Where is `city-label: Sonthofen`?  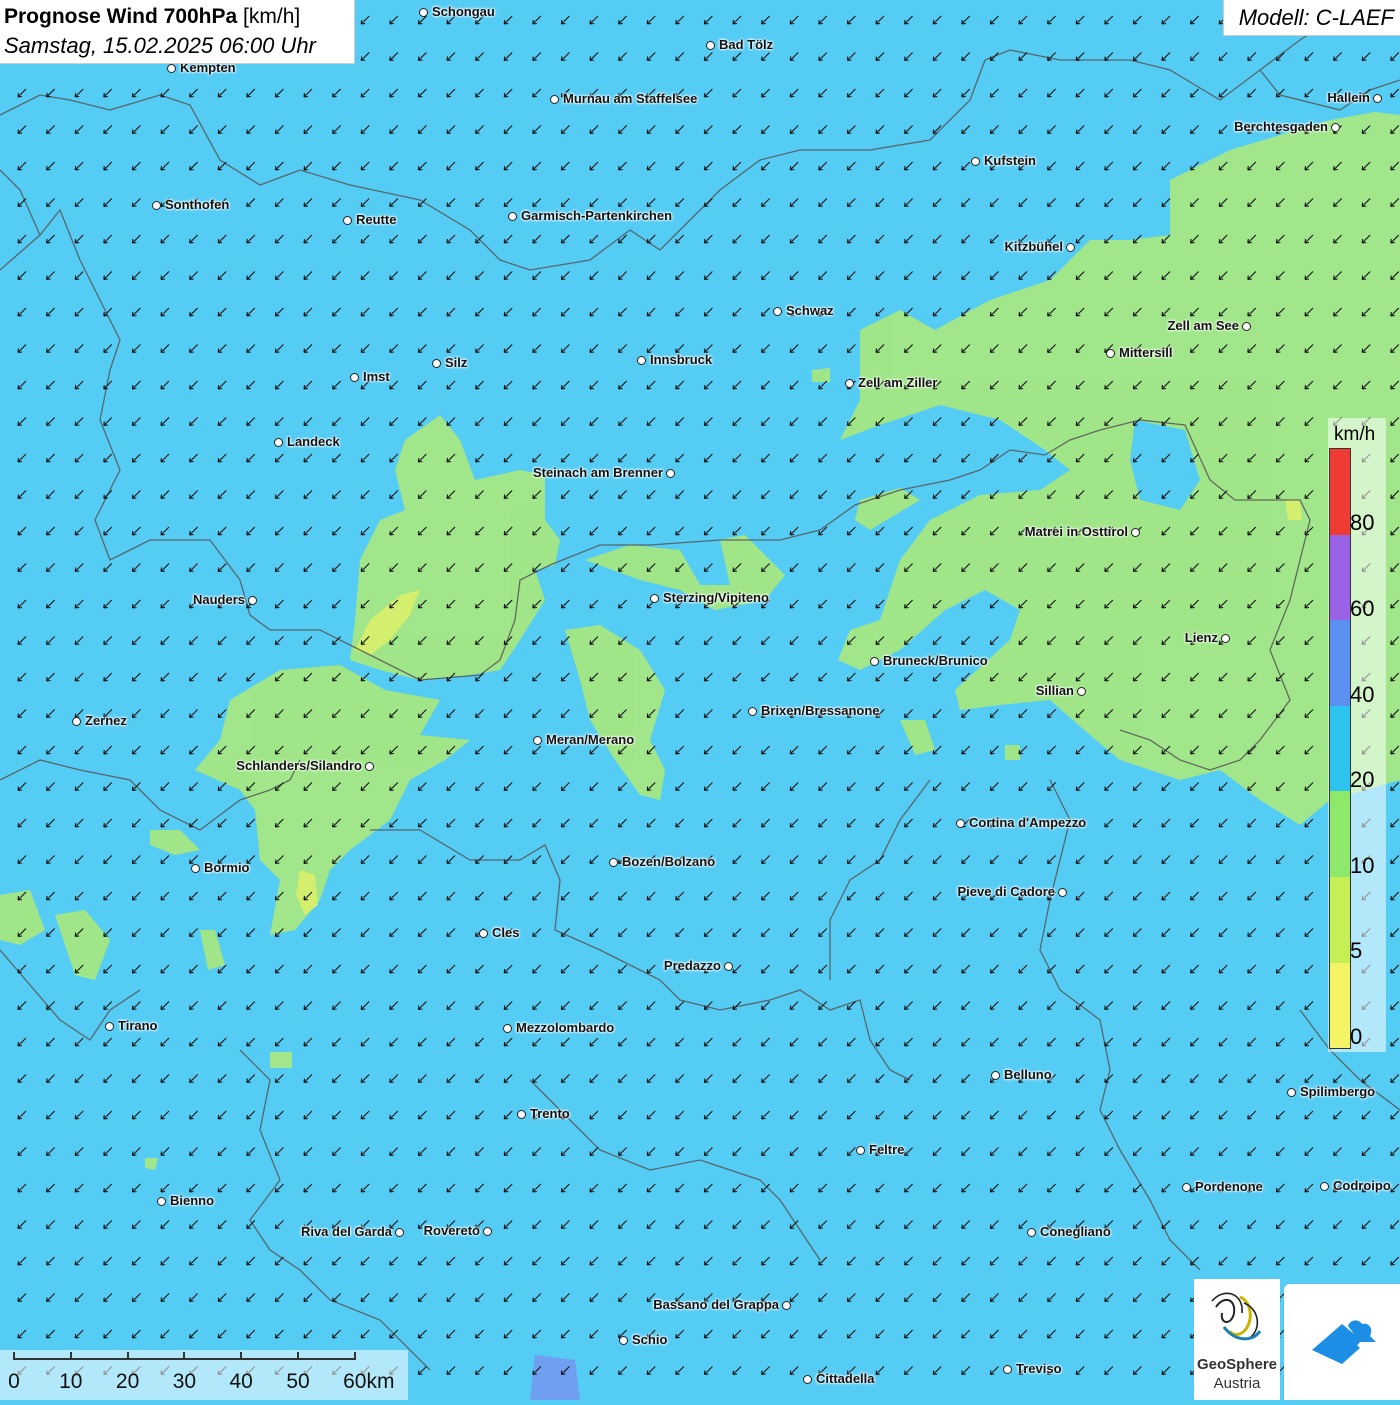
city-label: Sonthofen is located at coordinates (197, 204).